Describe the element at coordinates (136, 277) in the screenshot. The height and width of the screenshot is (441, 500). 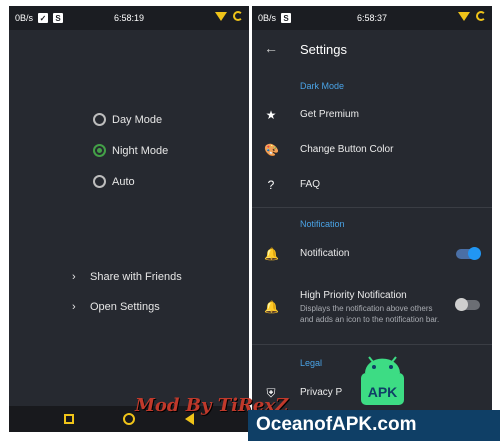
I see `link-label: Share with Friends` at that location.